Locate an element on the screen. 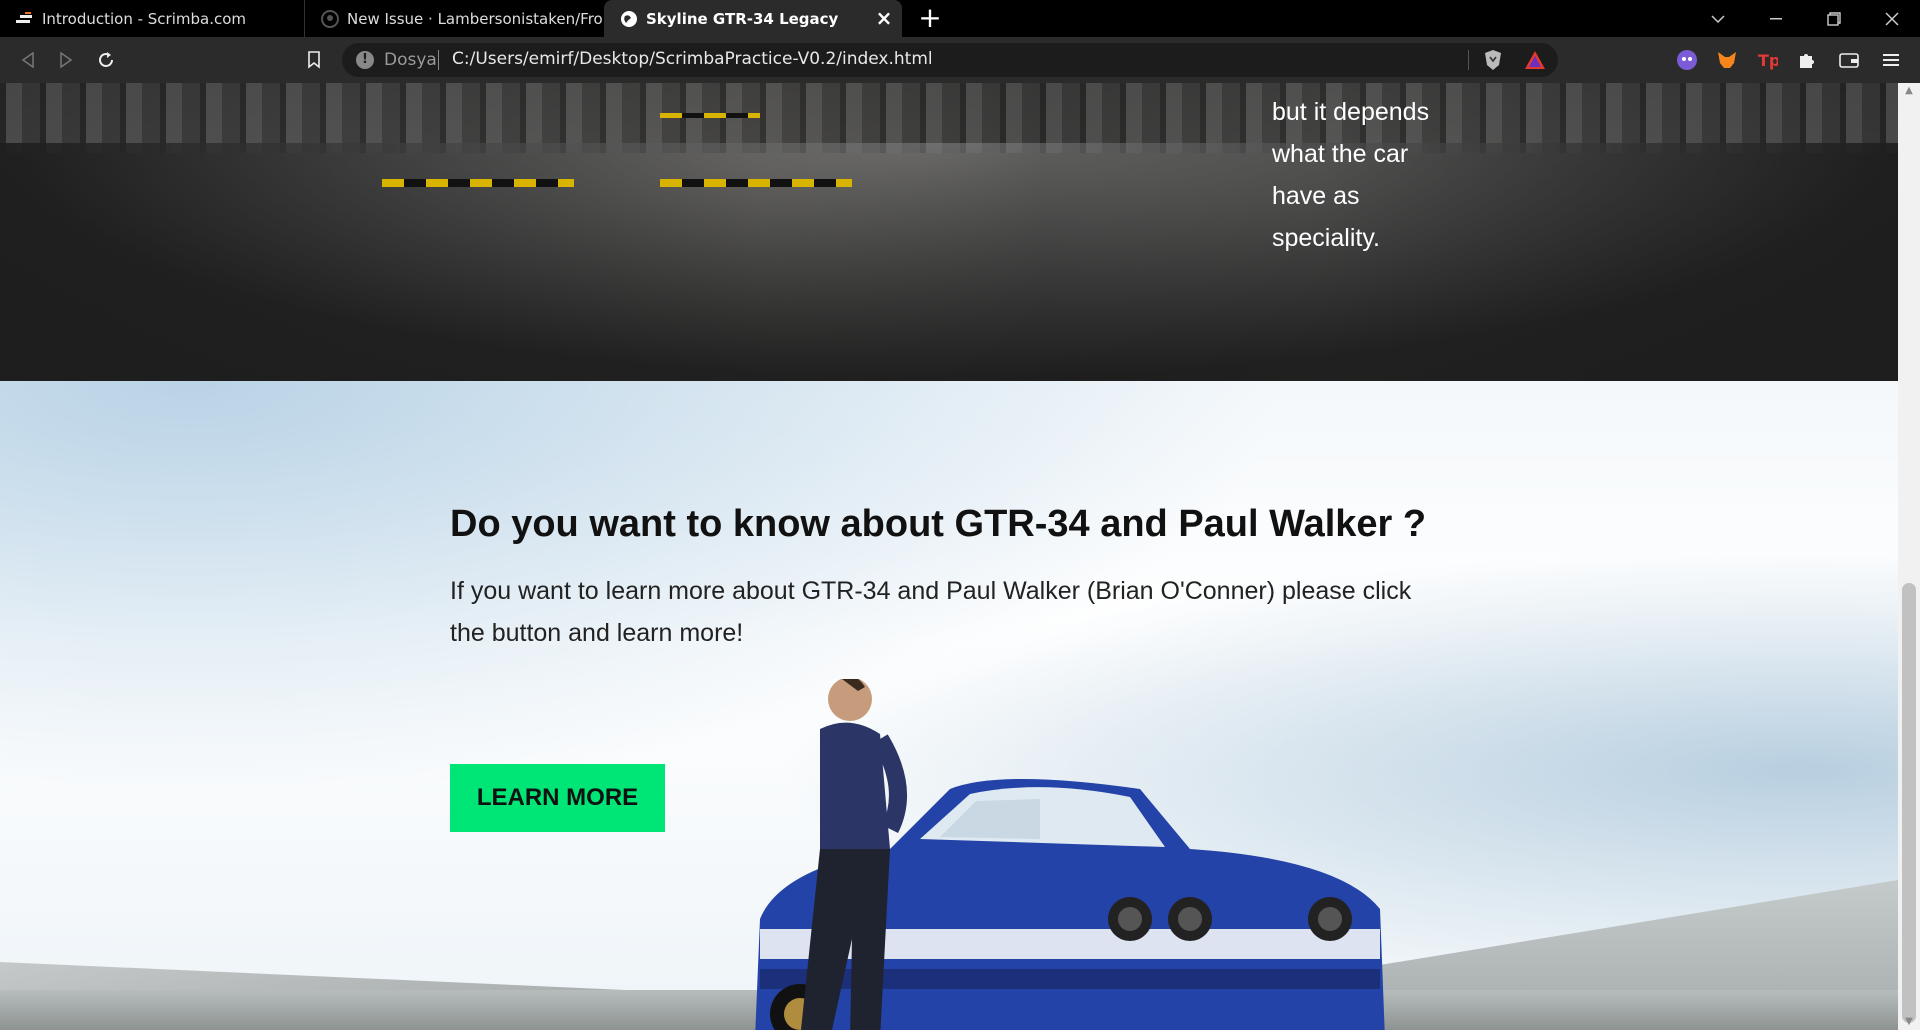 This screenshot has width=1920, height=1030. scrimba-icon is located at coordinates (25, 19).